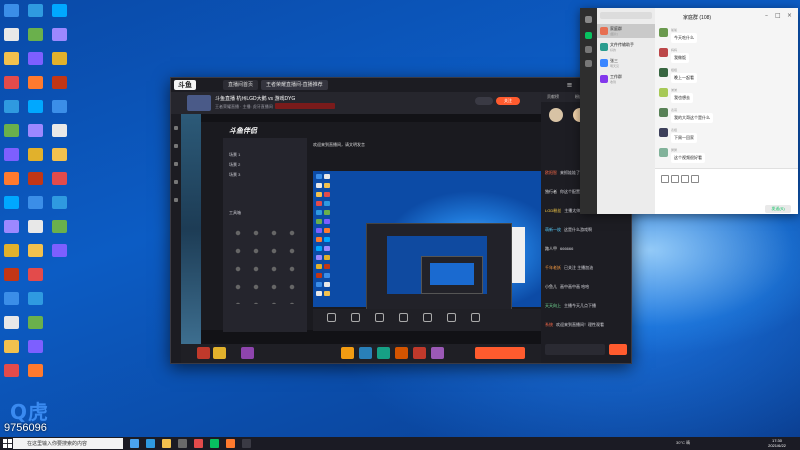 The height and width of the screenshot is (450, 800). Describe the element at coordinates (199, 103) in the screenshot. I see `streamer-avatar` at that location.